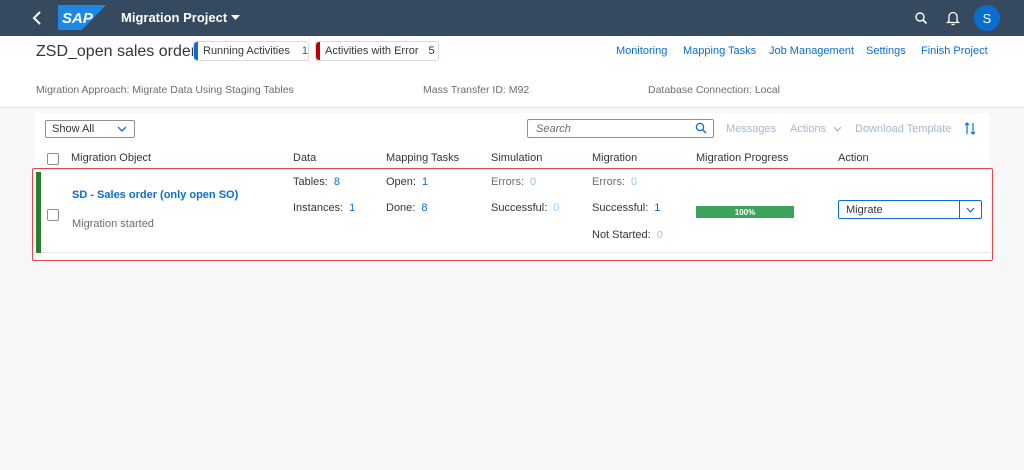 The width and height of the screenshot is (1024, 470). What do you see at coordinates (425, 182) in the screenshot?
I see `open-value: 1` at bounding box center [425, 182].